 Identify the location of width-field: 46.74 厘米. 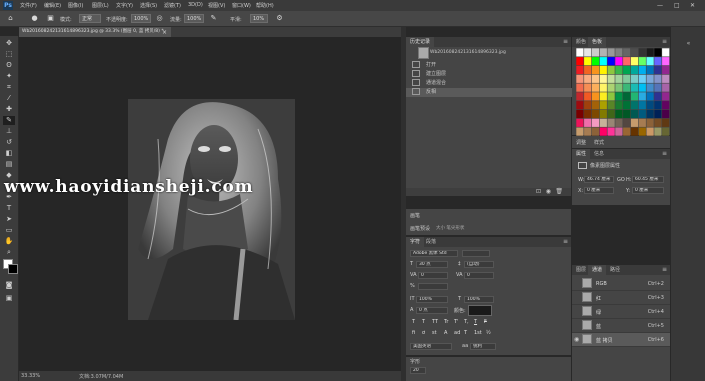
(599, 179).